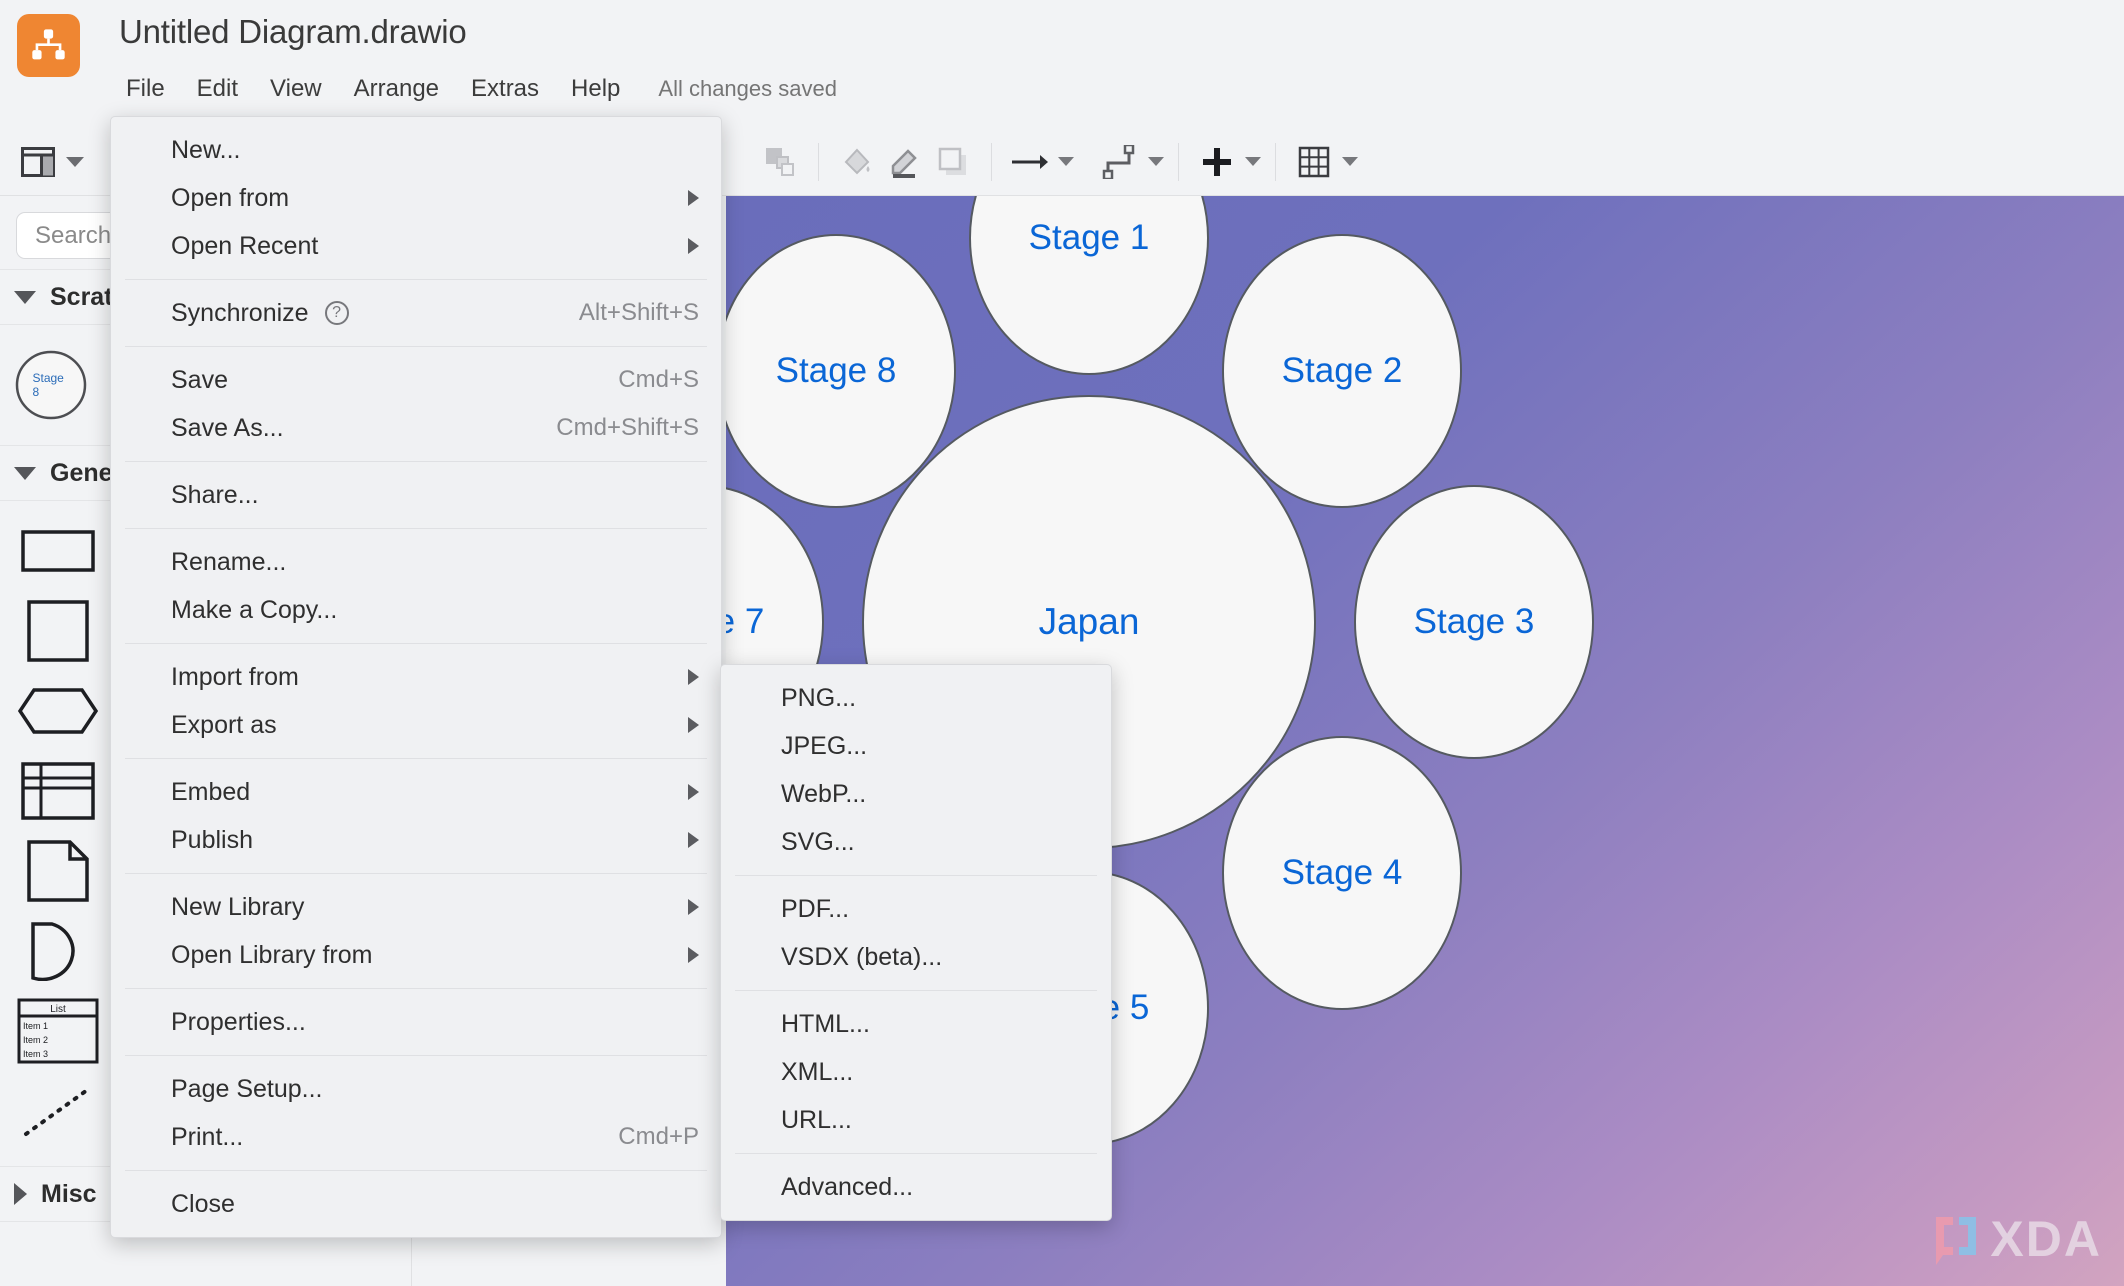 Image resolution: width=2124 pixels, height=1286 pixels. What do you see at coordinates (38, 162) in the screenshot?
I see `layout-panel-icon` at bounding box center [38, 162].